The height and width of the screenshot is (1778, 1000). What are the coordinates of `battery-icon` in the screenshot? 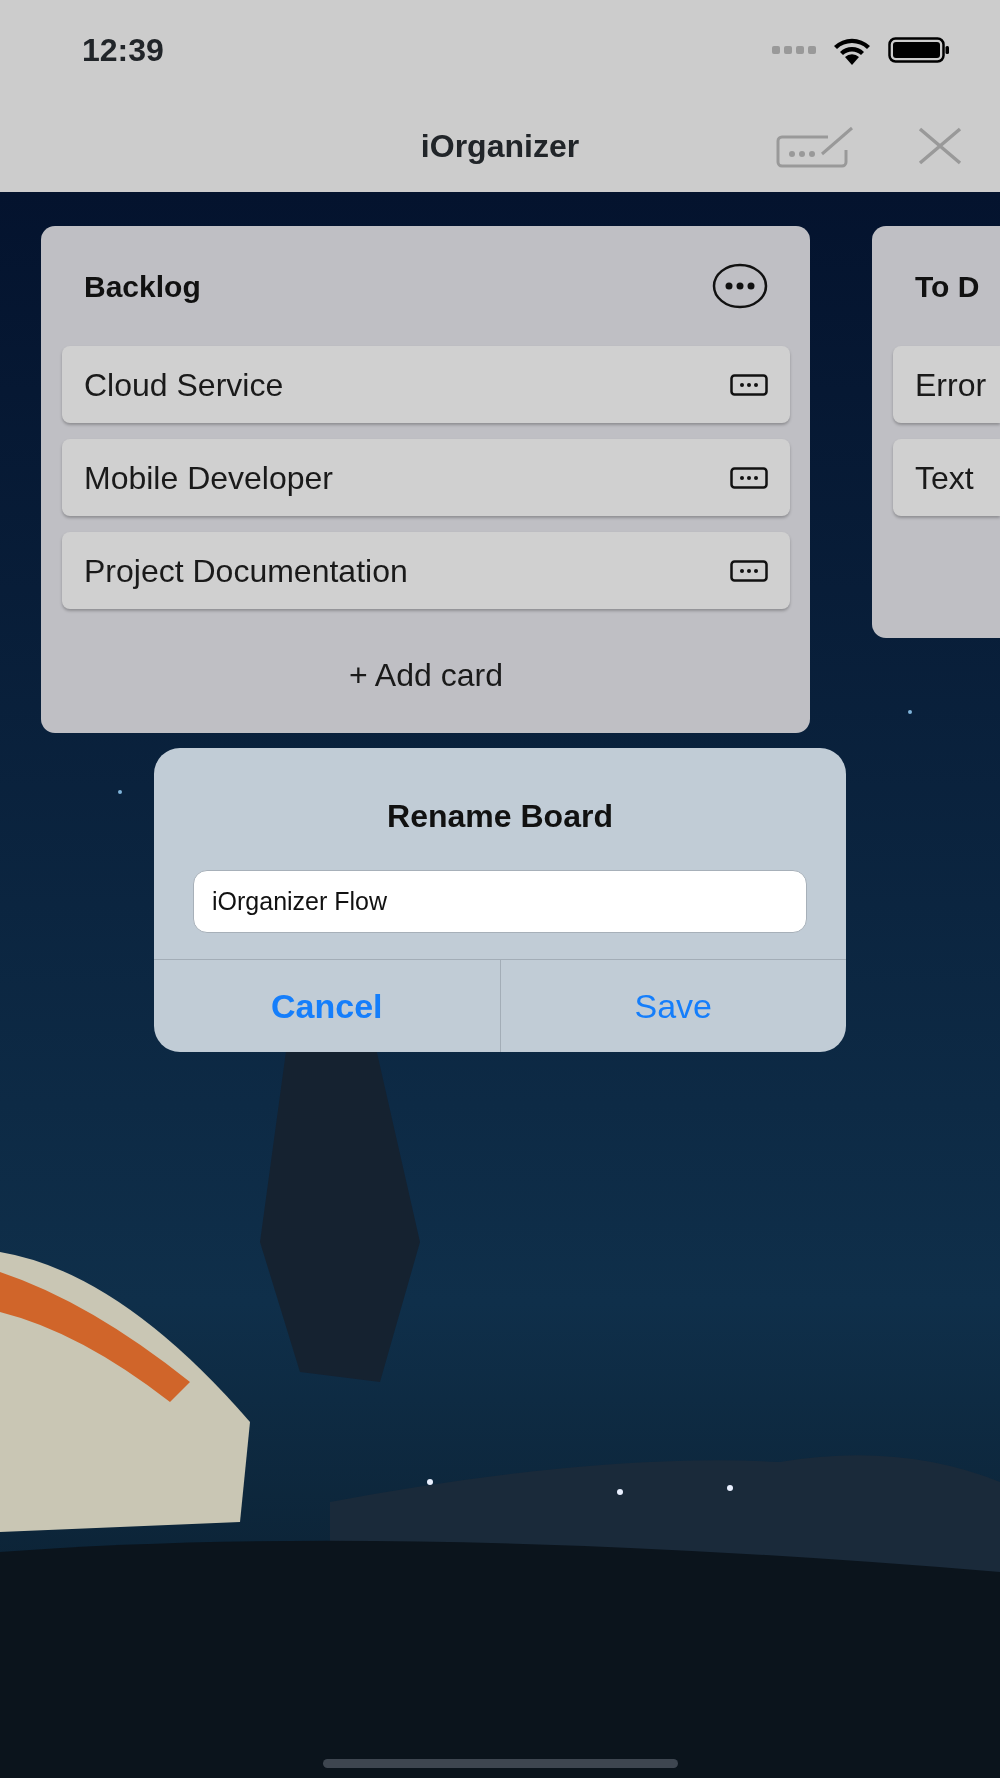 It's located at (919, 50).